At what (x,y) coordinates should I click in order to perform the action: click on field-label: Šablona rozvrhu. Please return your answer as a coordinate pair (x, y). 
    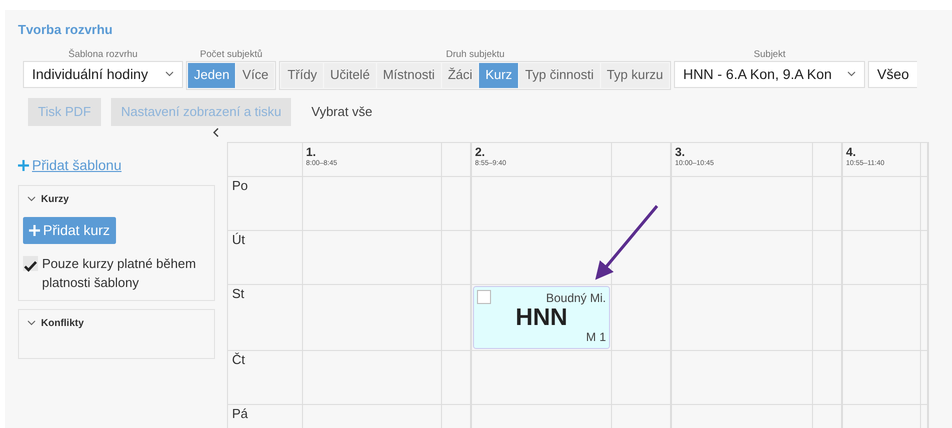
    Looking at the image, I should click on (103, 54).